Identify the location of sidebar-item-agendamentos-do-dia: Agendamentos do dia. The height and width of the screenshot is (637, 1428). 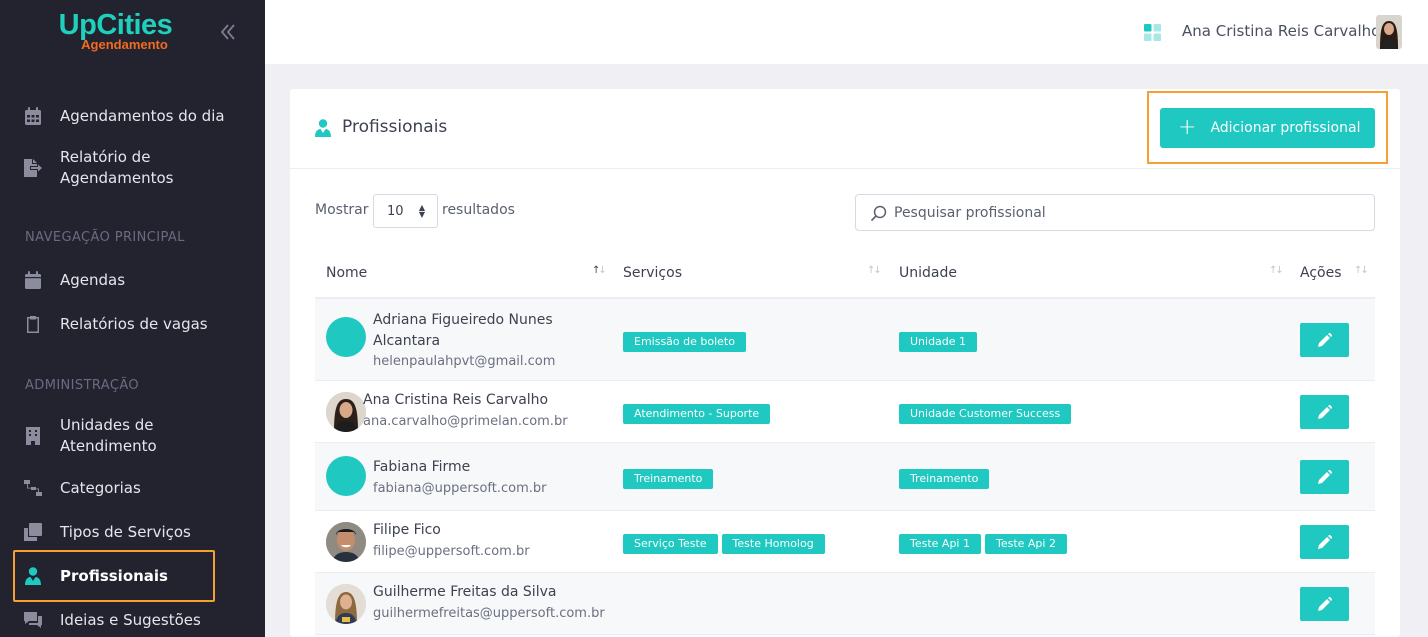
(132, 116).